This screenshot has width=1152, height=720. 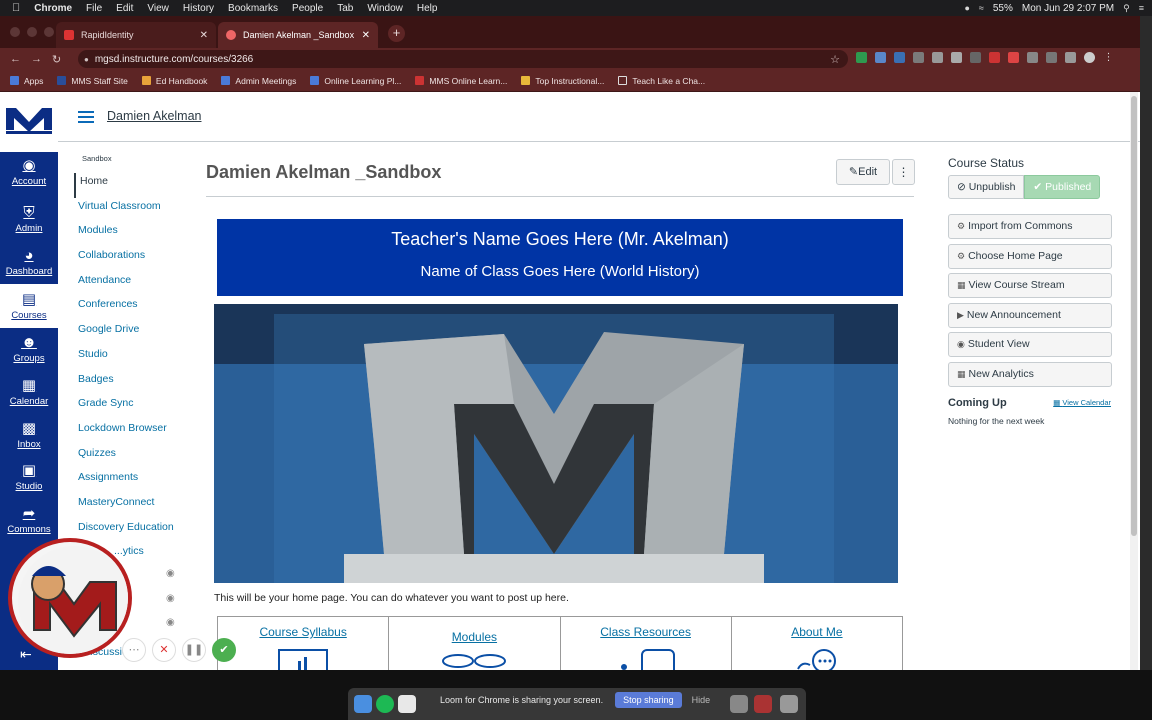 What do you see at coordinates (29, 262) in the screenshot?
I see `gnav-dashboard: ◕ Dashboard` at bounding box center [29, 262].